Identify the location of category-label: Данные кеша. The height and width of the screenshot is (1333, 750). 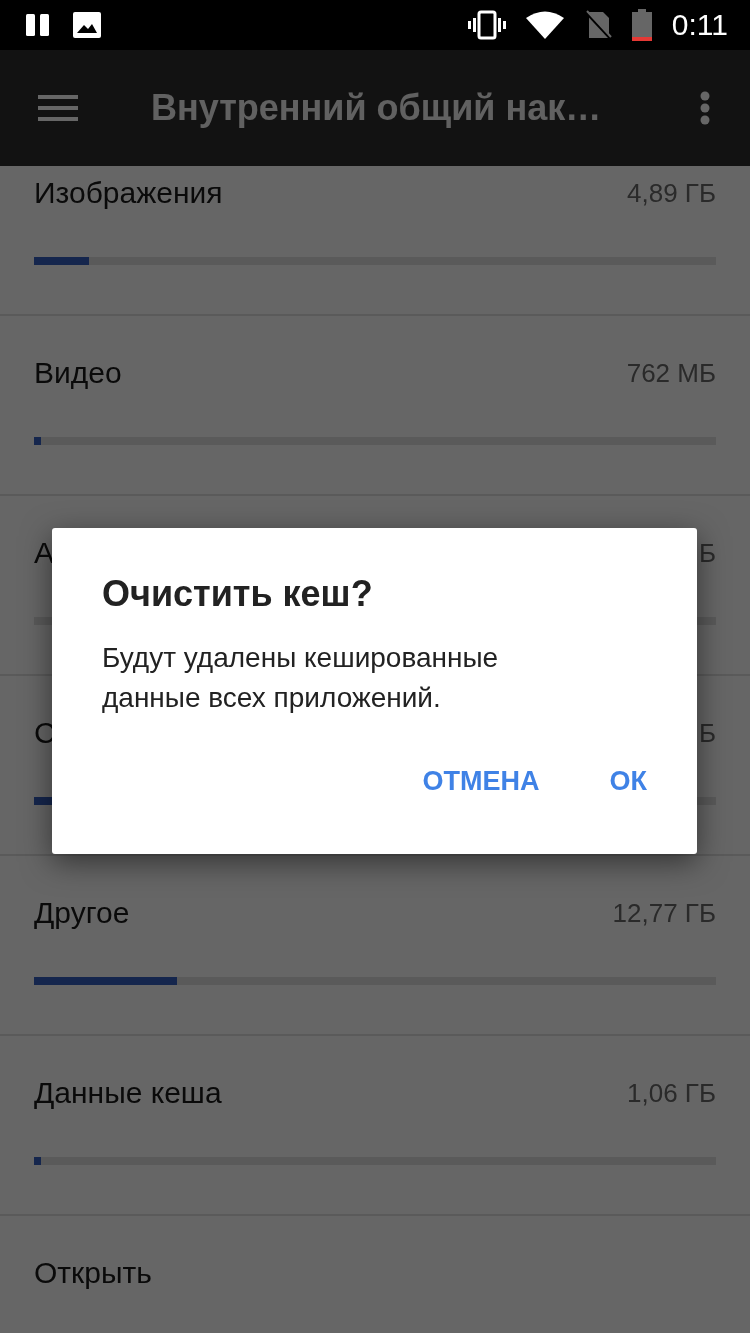
(128, 1093).